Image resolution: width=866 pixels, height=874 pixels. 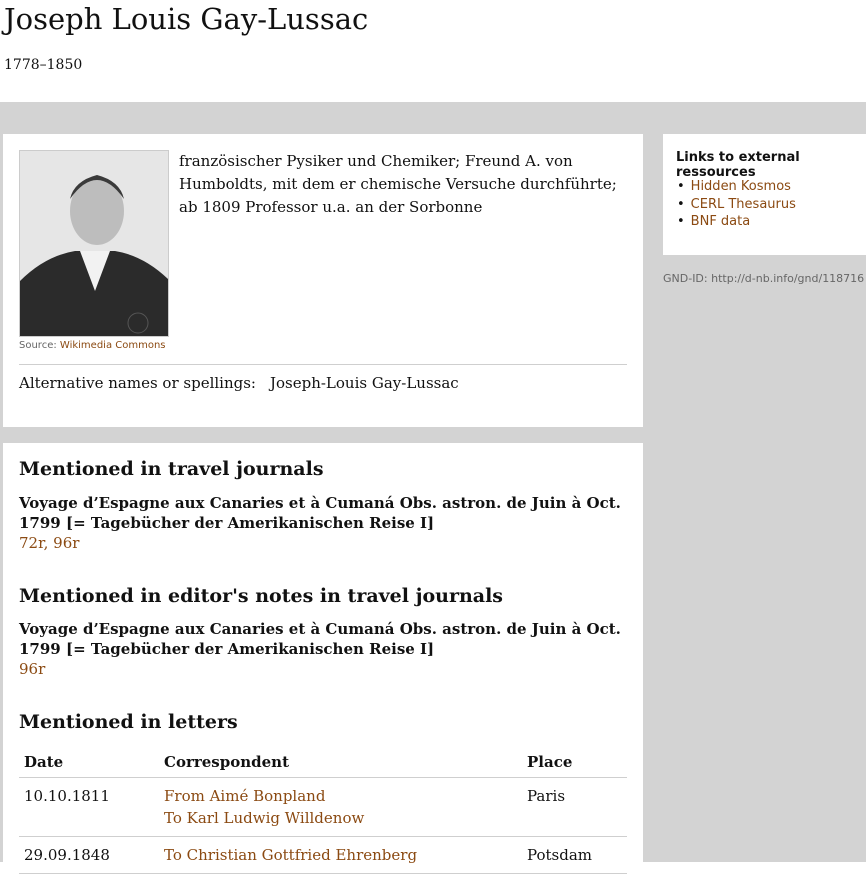 I want to click on external-links-title: Links to external ressources, so click(x=738, y=165).